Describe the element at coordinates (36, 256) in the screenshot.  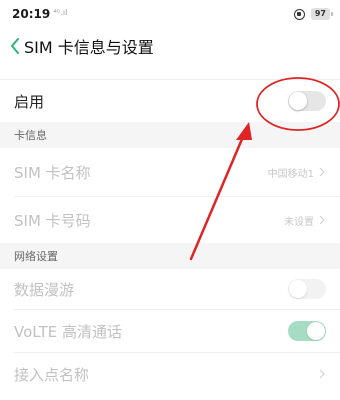
I see `section-network-label: 网络设置` at that location.